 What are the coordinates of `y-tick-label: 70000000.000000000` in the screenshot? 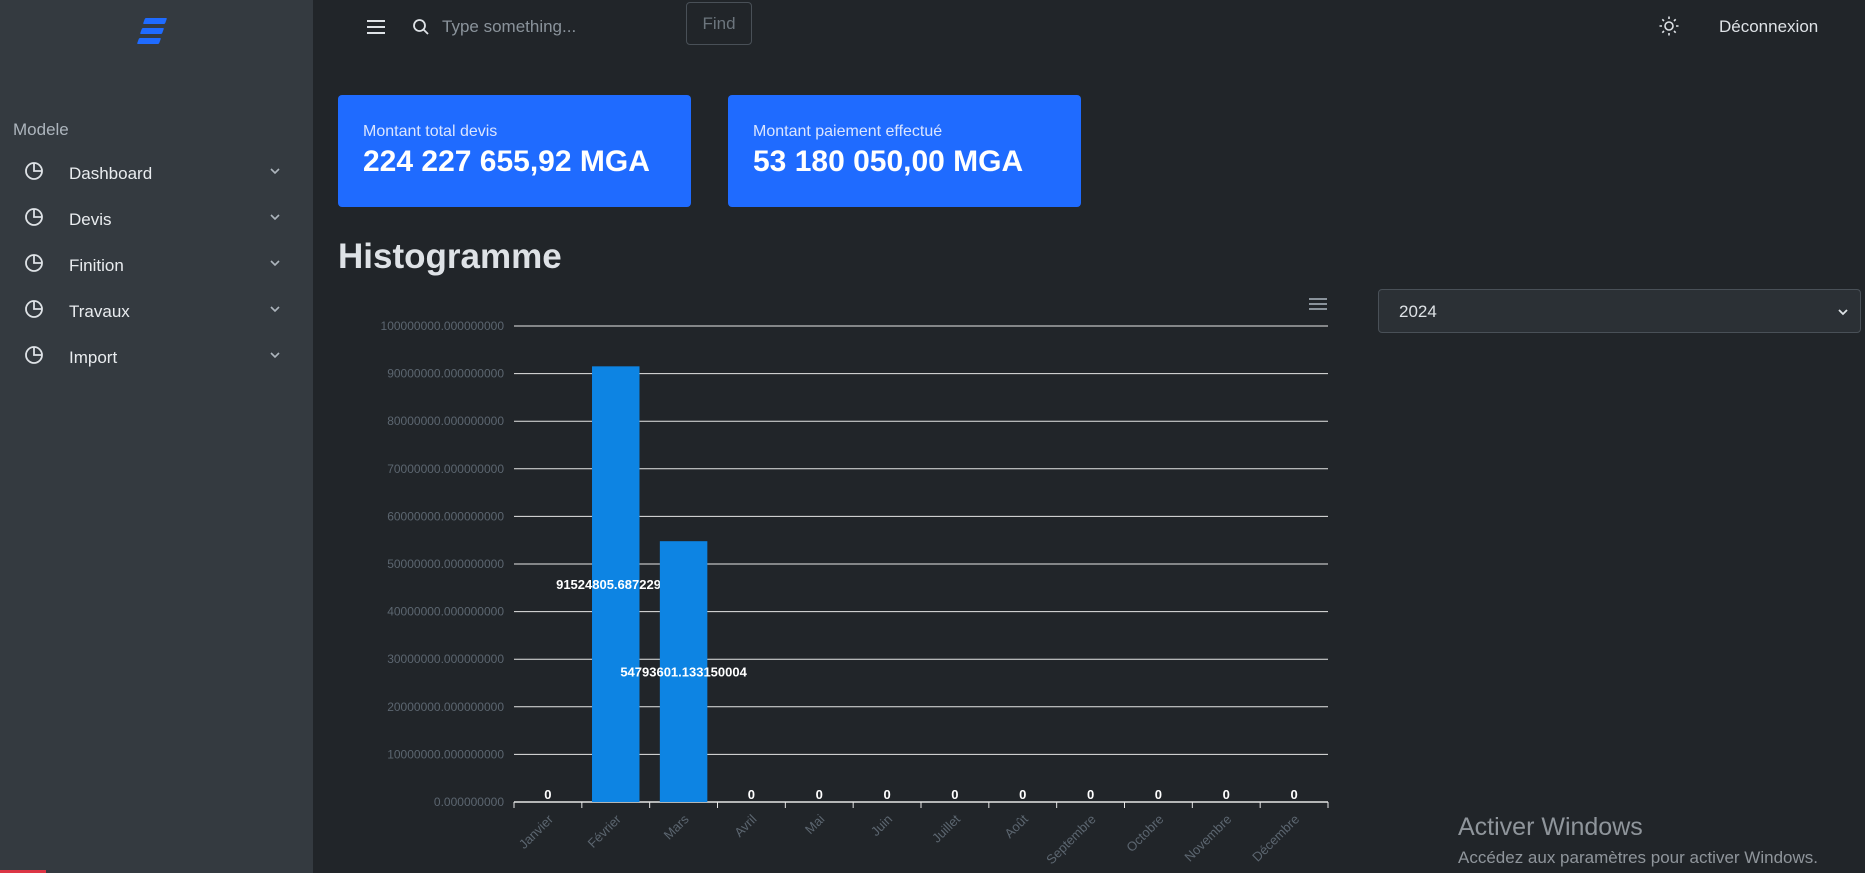 It's located at (445, 469).